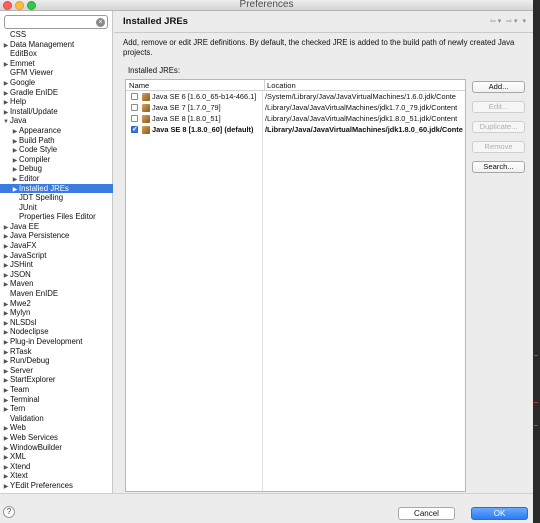  Describe the element at coordinates (56, 227) in the screenshot. I see `tree-item: ▶ Java EE` at that location.